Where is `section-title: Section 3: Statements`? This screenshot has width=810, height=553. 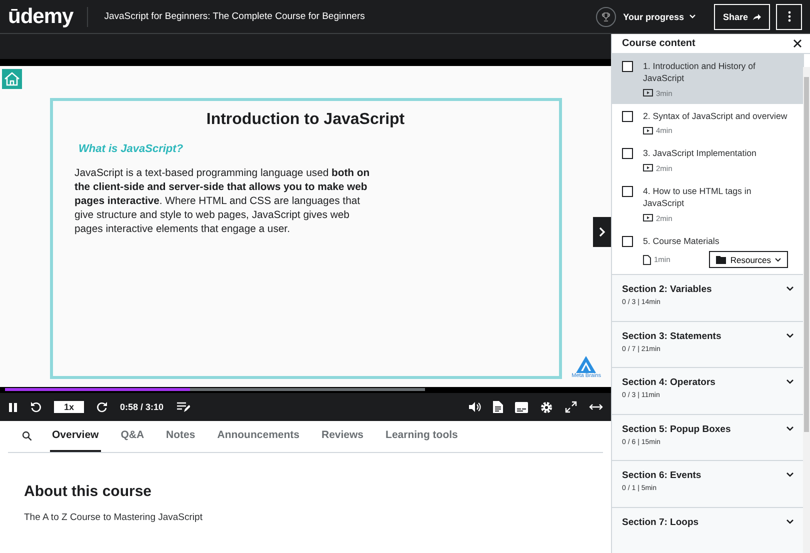
section-title: Section 3: Statements is located at coordinates (672, 336).